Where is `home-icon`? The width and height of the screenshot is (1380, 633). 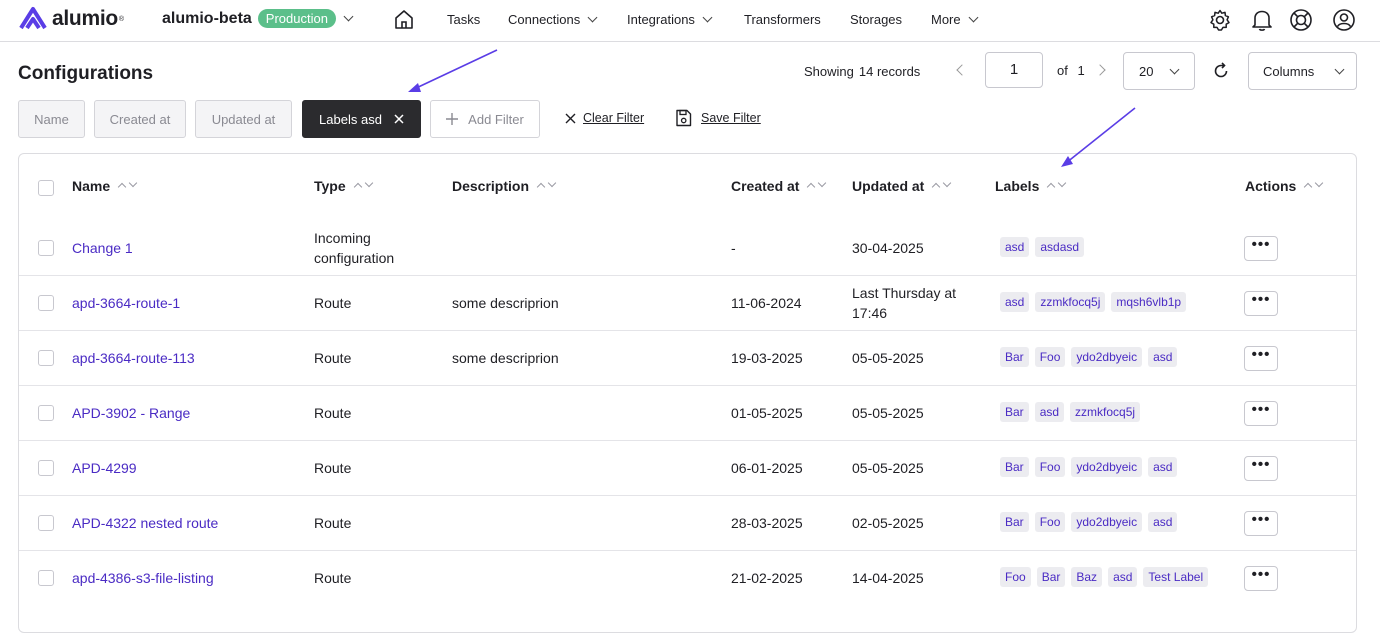
home-icon is located at coordinates (404, 19).